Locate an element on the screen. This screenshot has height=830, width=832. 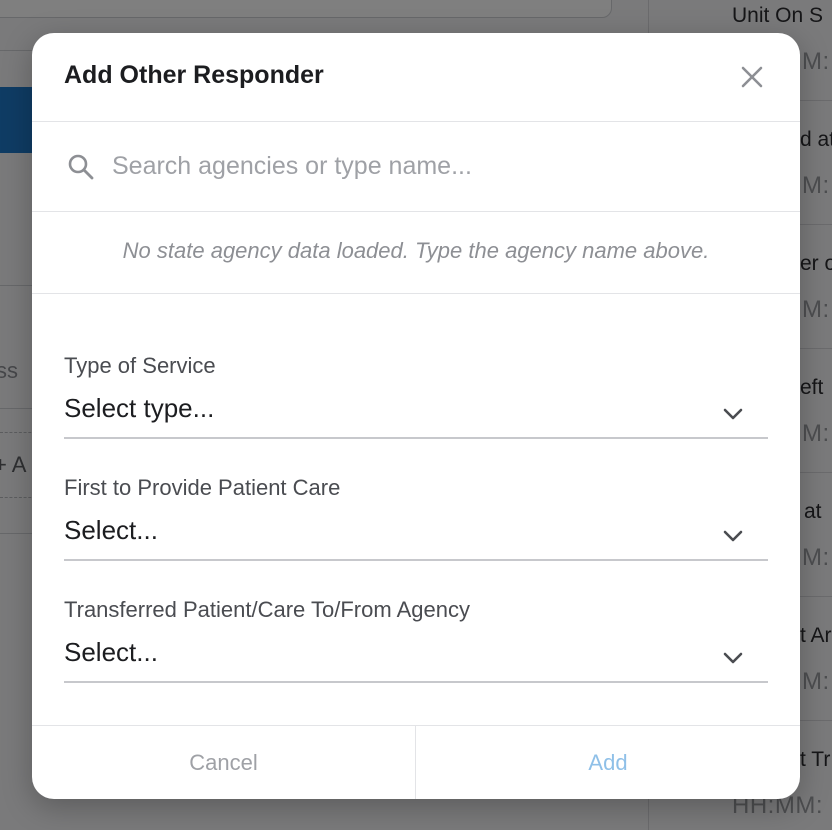
field-label: Transferred Patient/Care To/From Agency is located at coordinates (267, 609).